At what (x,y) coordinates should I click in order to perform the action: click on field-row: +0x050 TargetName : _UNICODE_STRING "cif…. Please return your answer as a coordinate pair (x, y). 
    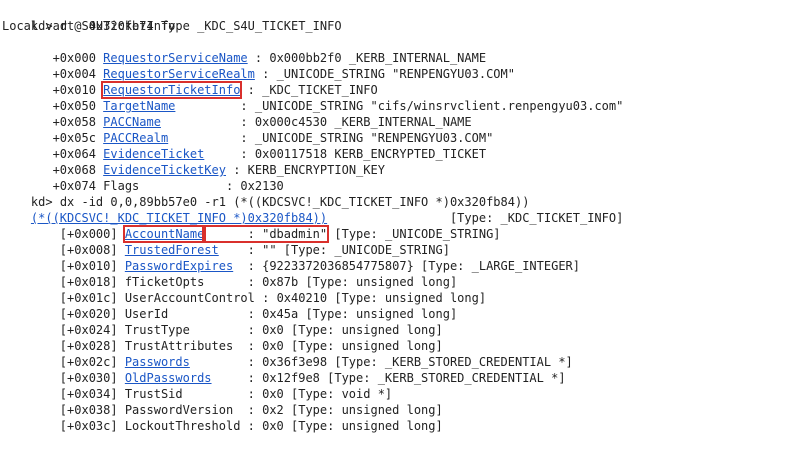
    Looking at the image, I should click on (313, 97).